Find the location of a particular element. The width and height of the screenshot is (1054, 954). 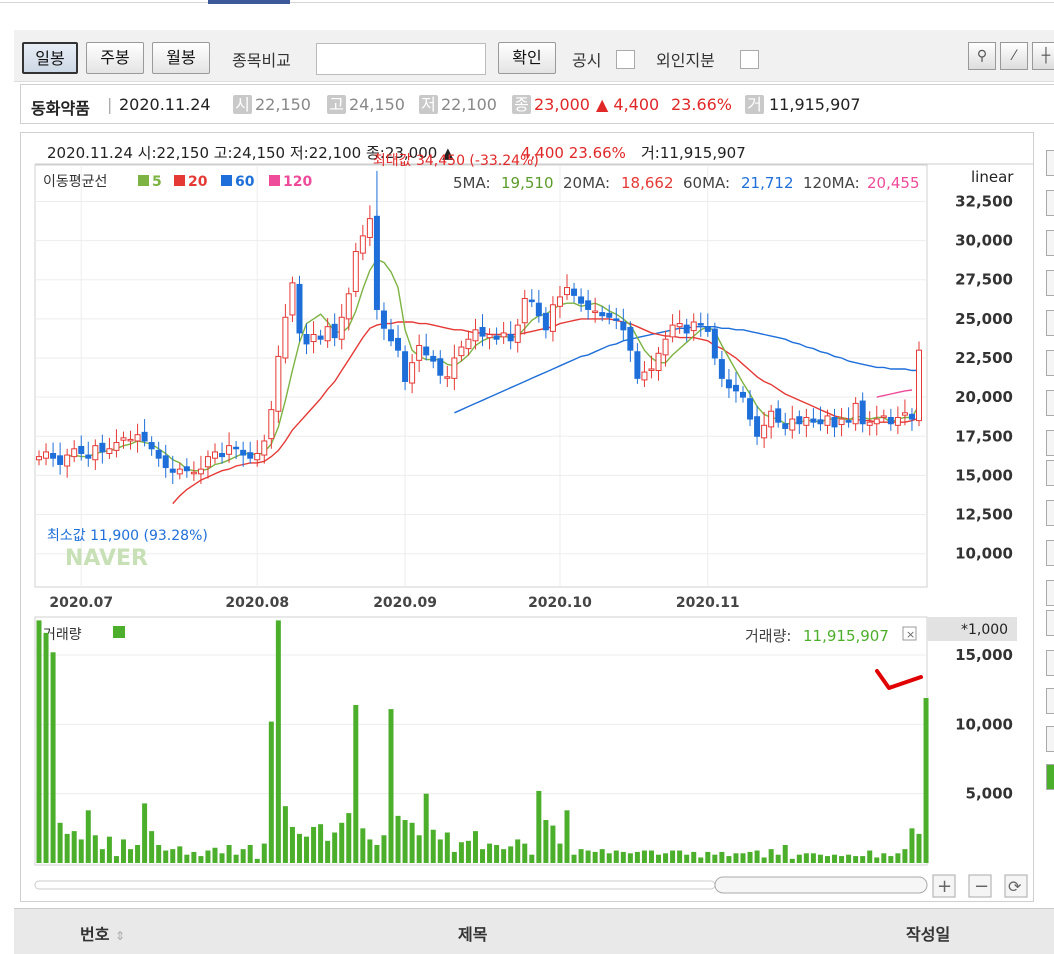

pin-icon: ⚲ is located at coordinates (982, 56).